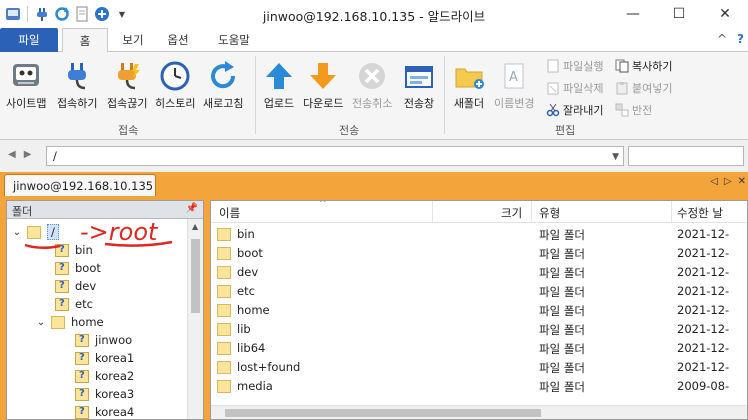  Describe the element at coordinates (223, 85) in the screenshot. I see `refresh-button: 새로고침` at that location.